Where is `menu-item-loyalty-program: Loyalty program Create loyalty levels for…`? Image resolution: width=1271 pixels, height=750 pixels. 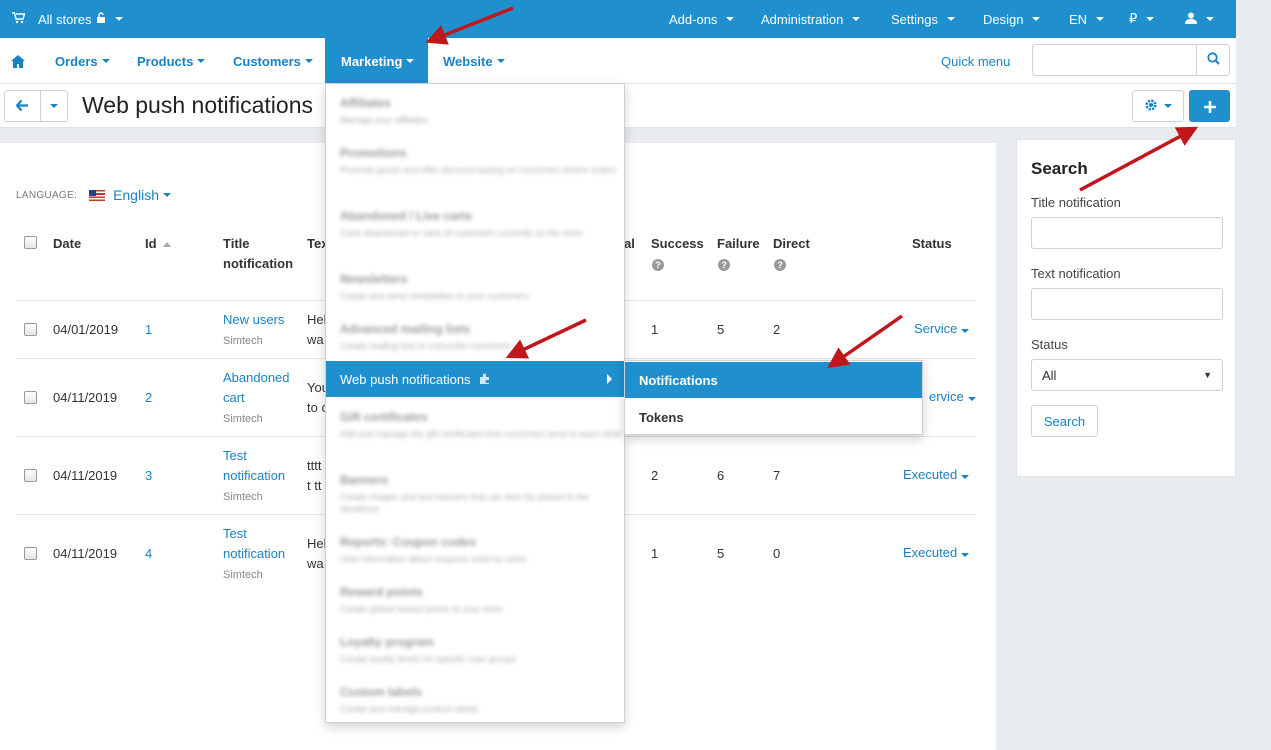
menu-item-loyalty-program: Loyalty program Create loyalty levels for… is located at coordinates (475, 650).